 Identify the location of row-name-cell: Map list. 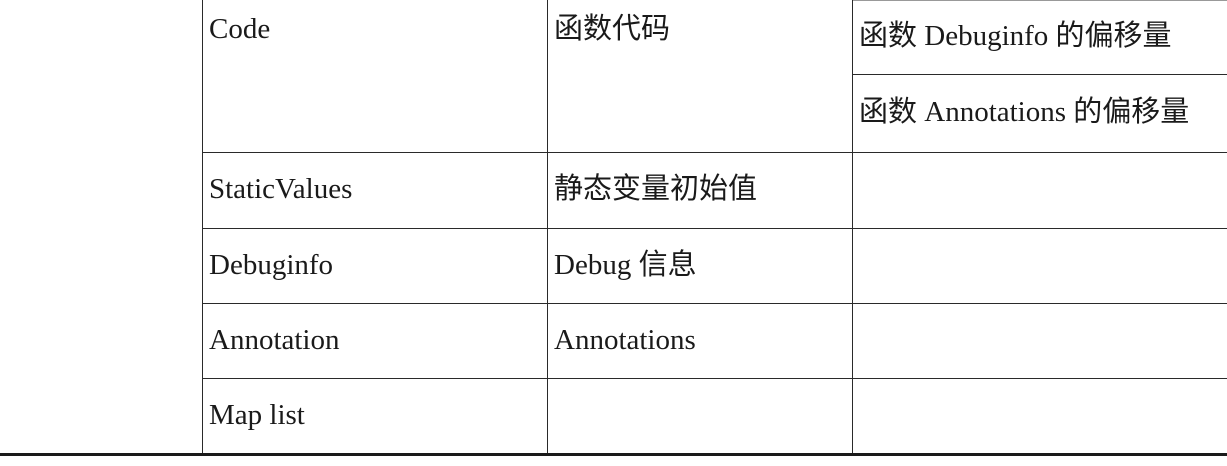
(375, 415).